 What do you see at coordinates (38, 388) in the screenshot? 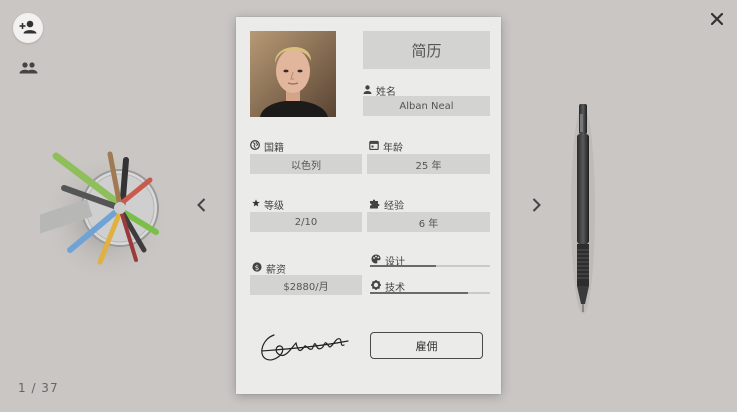
I see `page-counter: 1 / 37` at bounding box center [38, 388].